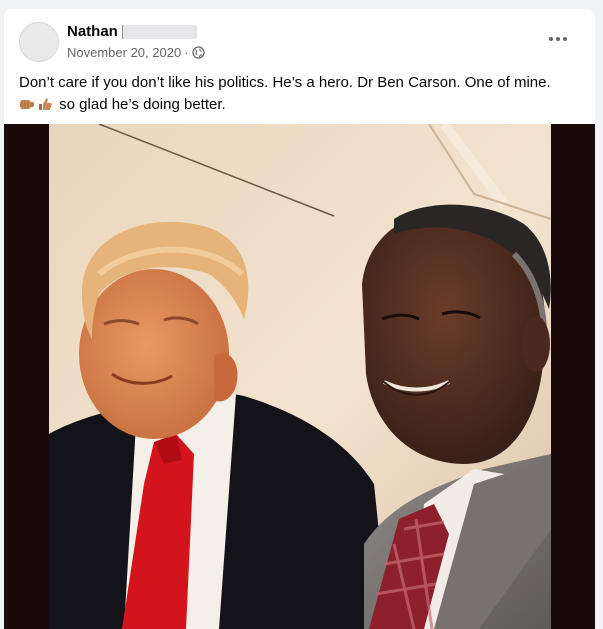  What do you see at coordinates (142, 104) in the screenshot?
I see `post-text-line-2-text: so glad he’s doing better.` at bounding box center [142, 104].